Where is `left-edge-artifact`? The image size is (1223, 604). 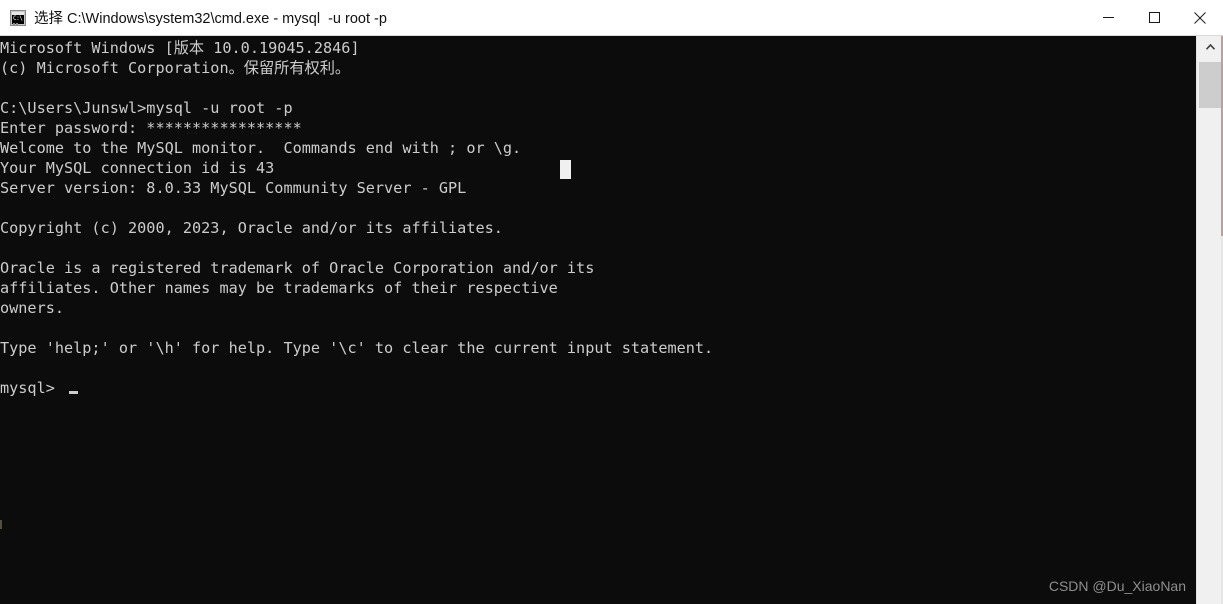
left-edge-artifact is located at coordinates (1, 524).